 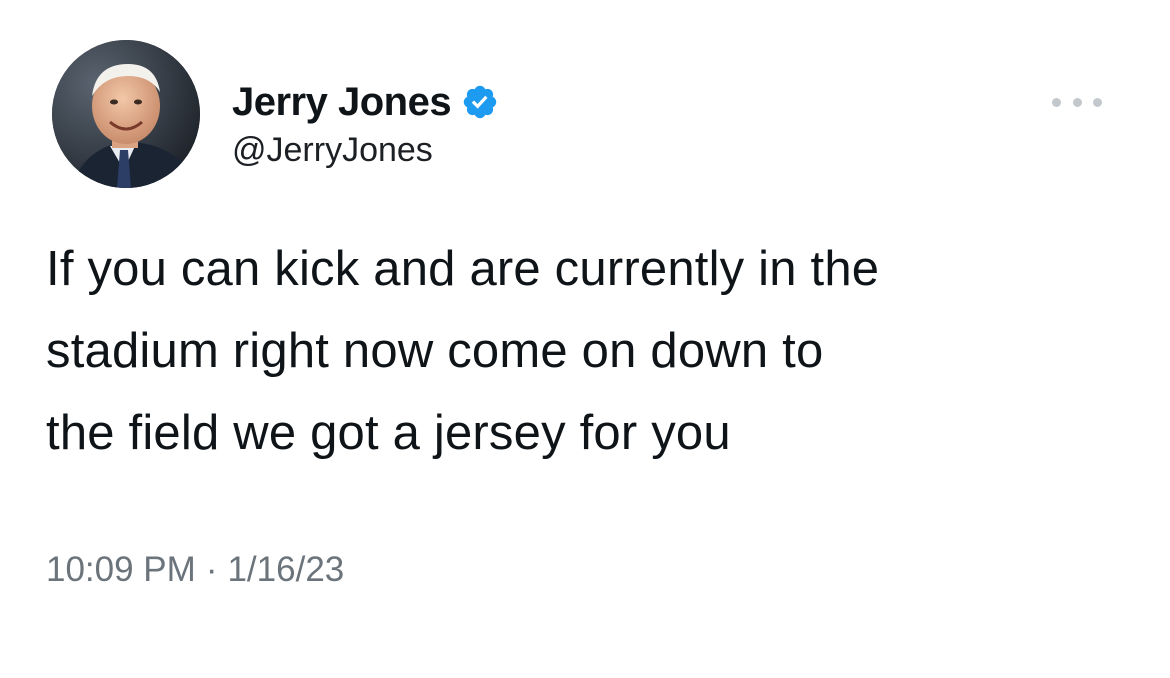 What do you see at coordinates (365, 150) in the screenshot?
I see `author-handle: @JerryJones` at bounding box center [365, 150].